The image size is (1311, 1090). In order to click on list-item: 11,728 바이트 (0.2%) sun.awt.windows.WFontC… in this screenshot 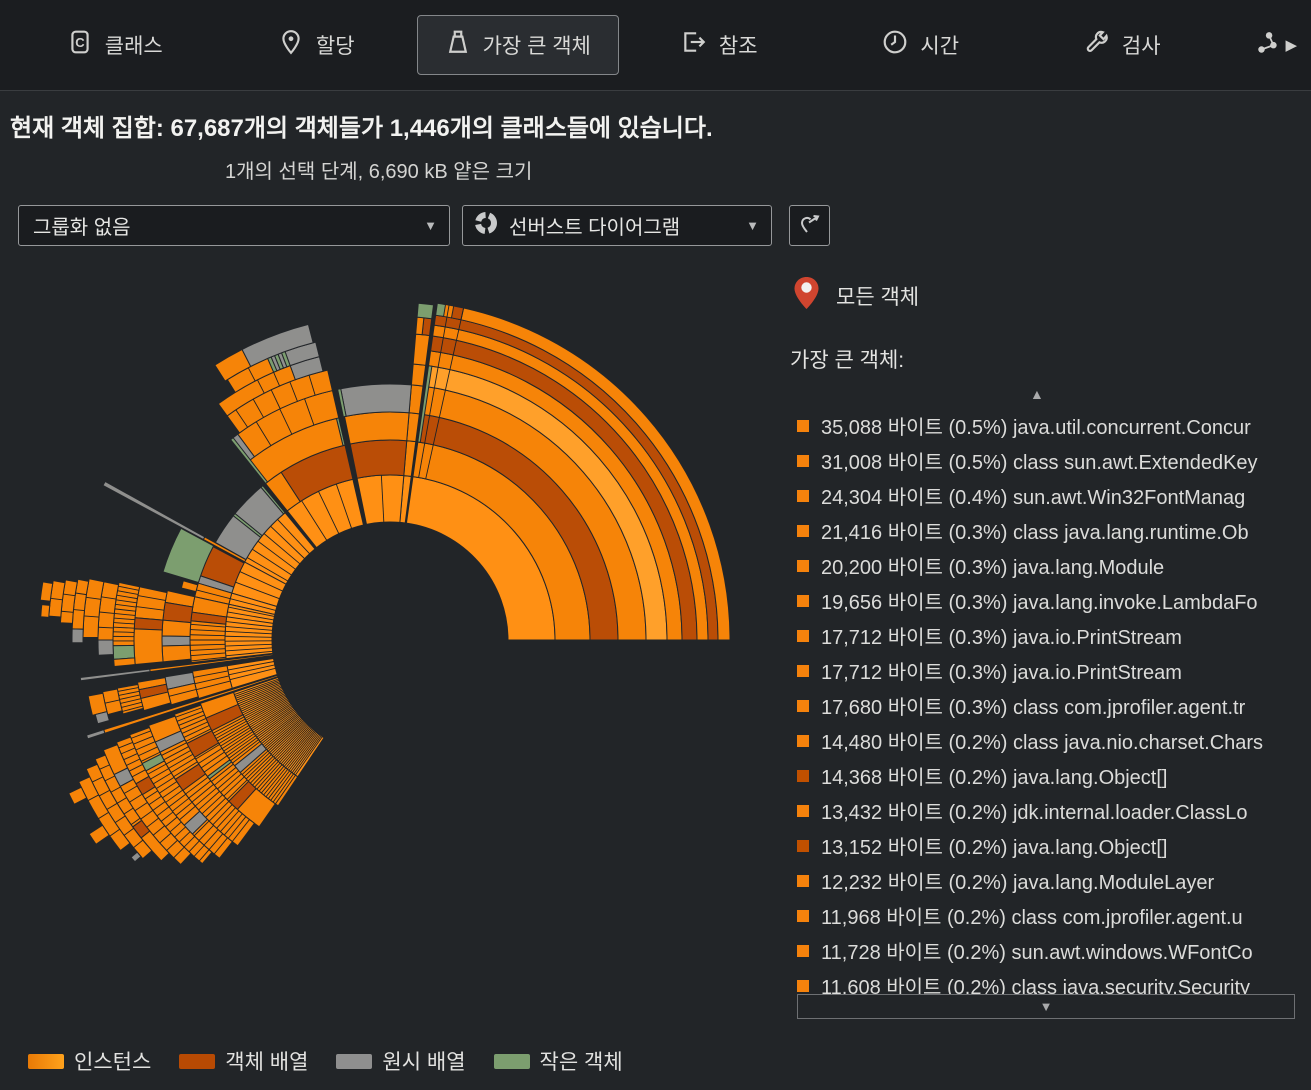, I will do `click(1046, 950)`.